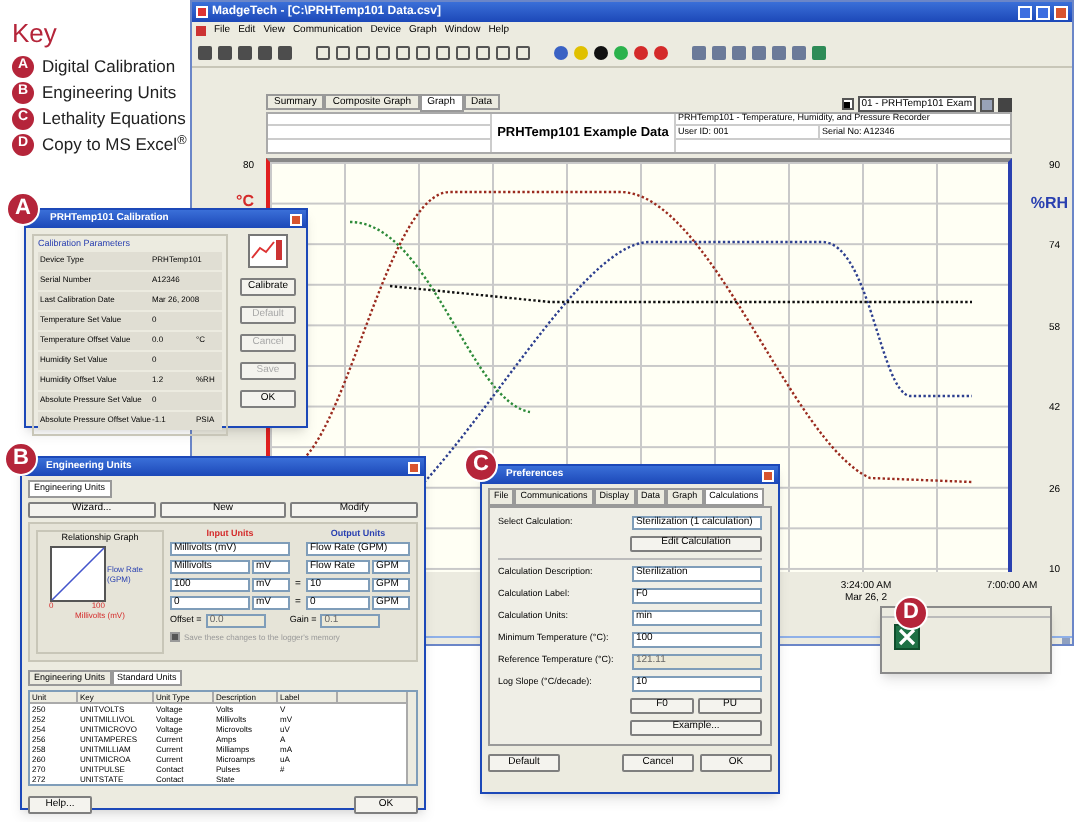 This screenshot has height=822, width=1074. What do you see at coordinates (114, 118) in the screenshot?
I see `key-label: Lethality Equations` at bounding box center [114, 118].